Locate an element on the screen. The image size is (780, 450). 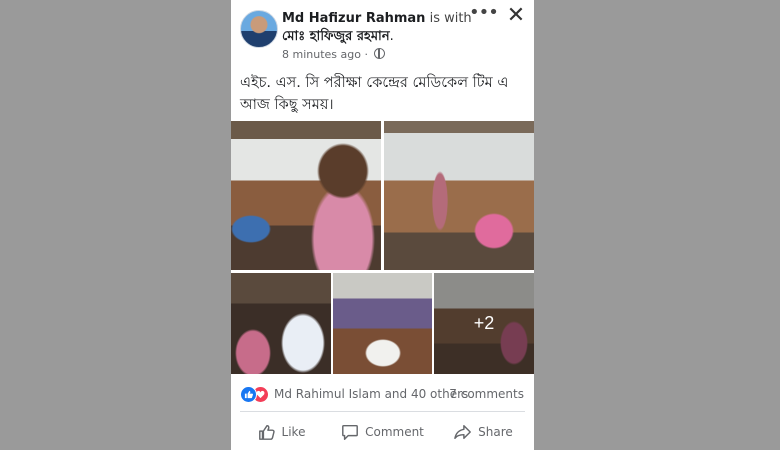
comment-button: Comment is located at coordinates (382, 432).